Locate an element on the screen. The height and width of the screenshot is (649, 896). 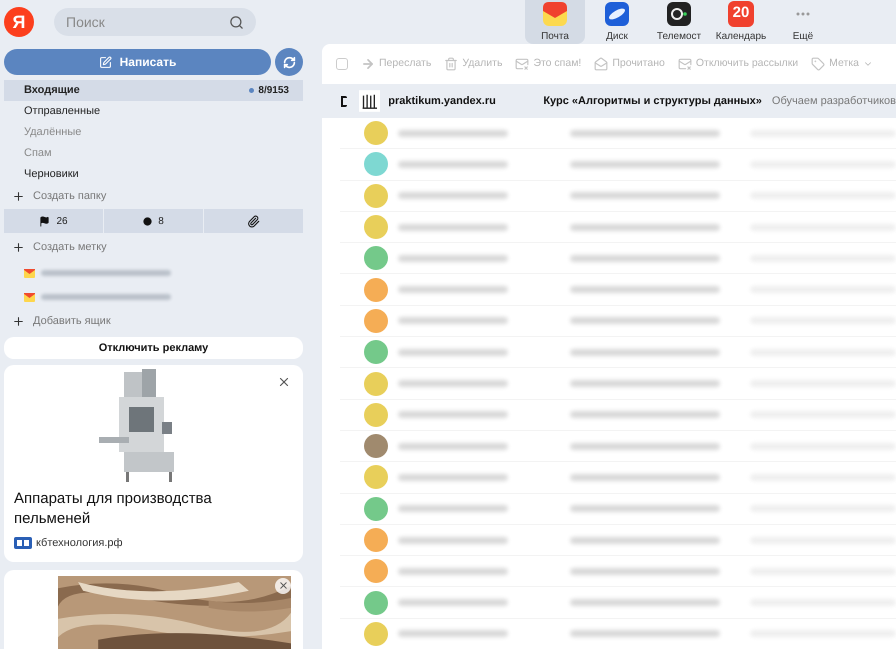
dot-icon is located at coordinates (147, 221).